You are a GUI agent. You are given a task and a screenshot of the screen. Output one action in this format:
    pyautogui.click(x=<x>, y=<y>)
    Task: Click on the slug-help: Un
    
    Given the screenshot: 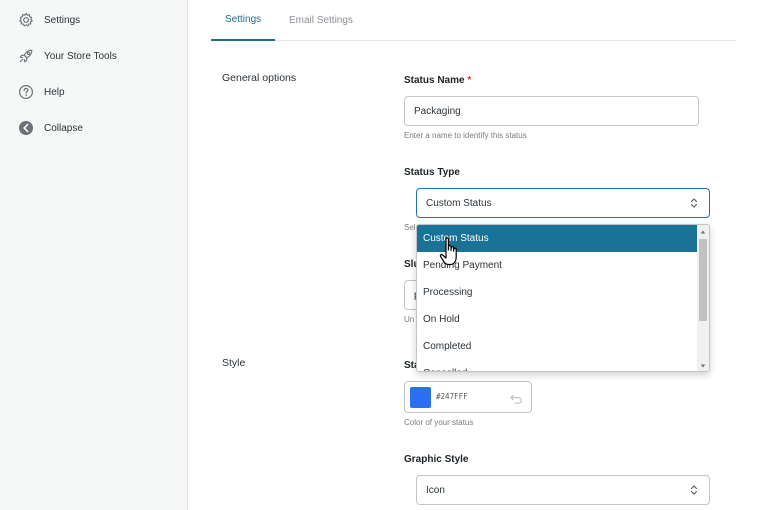 What is the action you would take?
    pyautogui.click(x=409, y=319)
    